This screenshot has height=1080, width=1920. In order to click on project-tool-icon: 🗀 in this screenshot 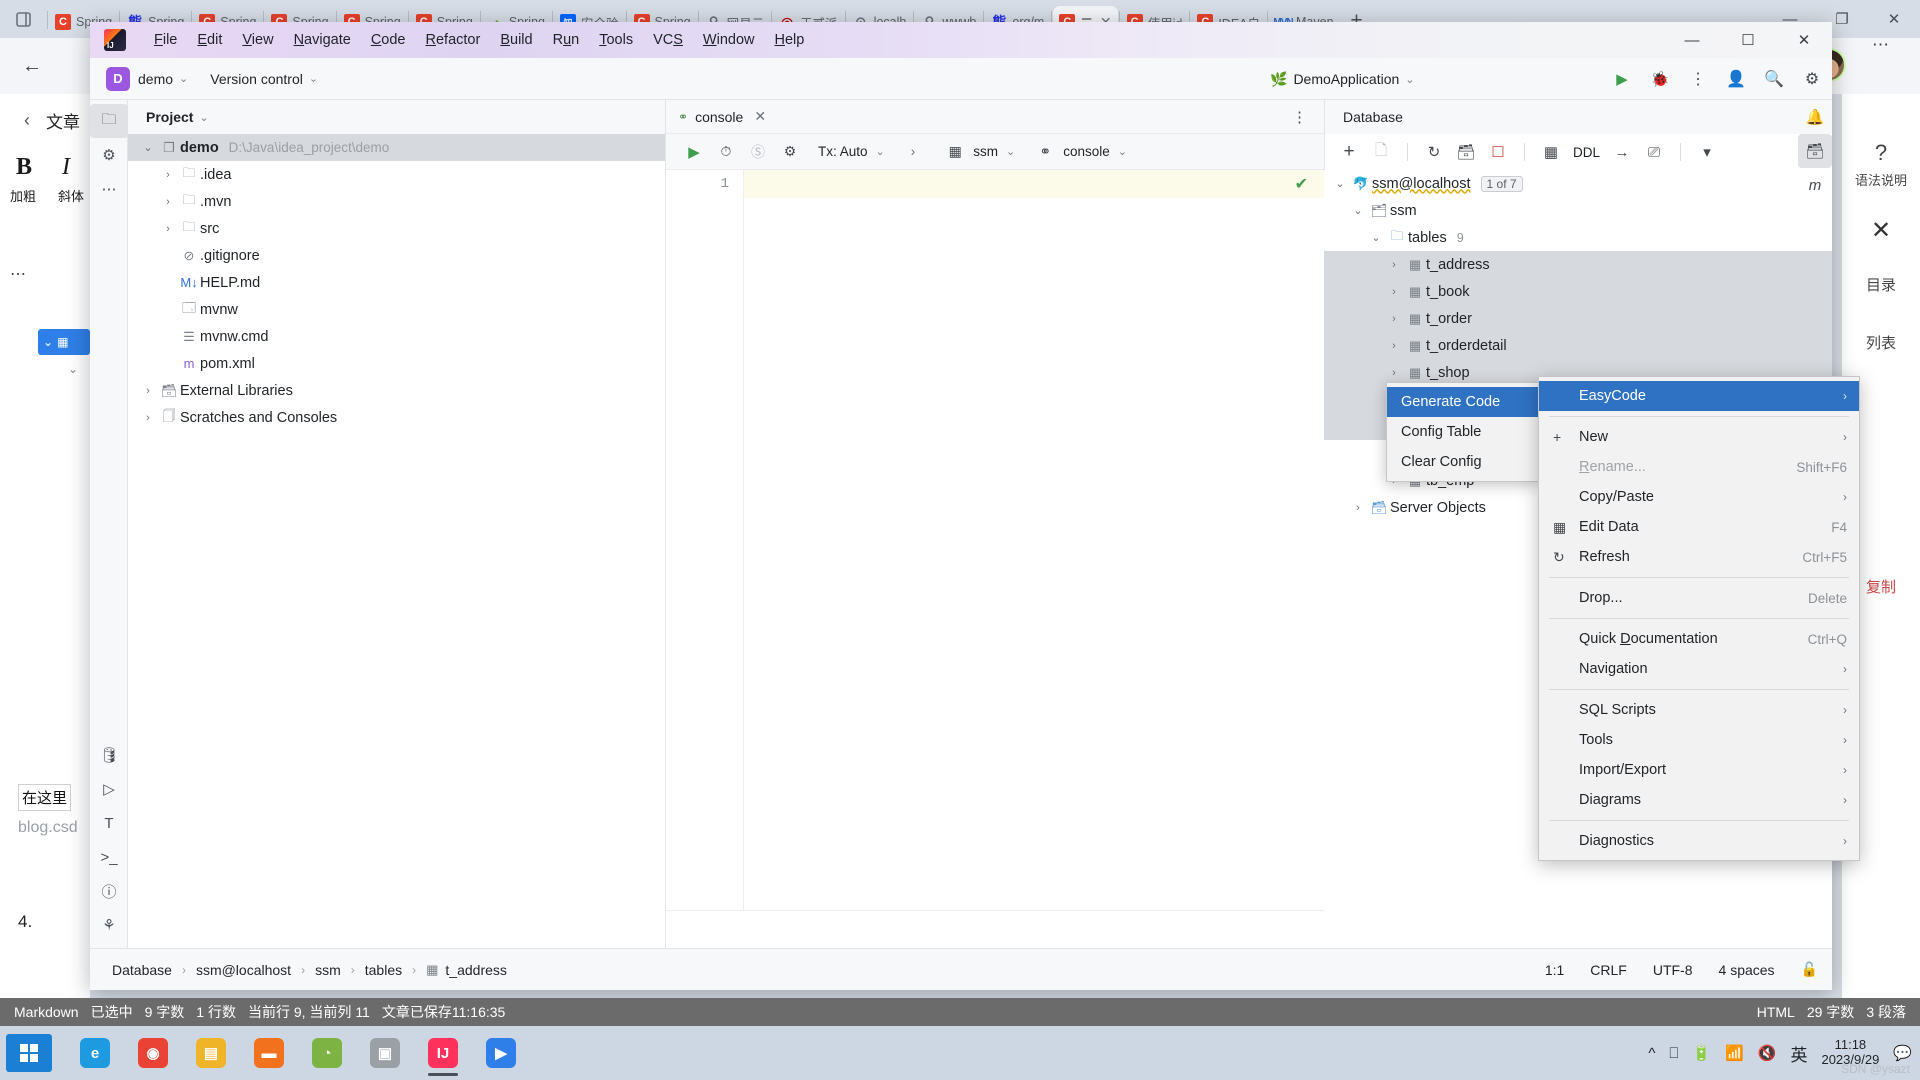, I will do `click(109, 121)`.